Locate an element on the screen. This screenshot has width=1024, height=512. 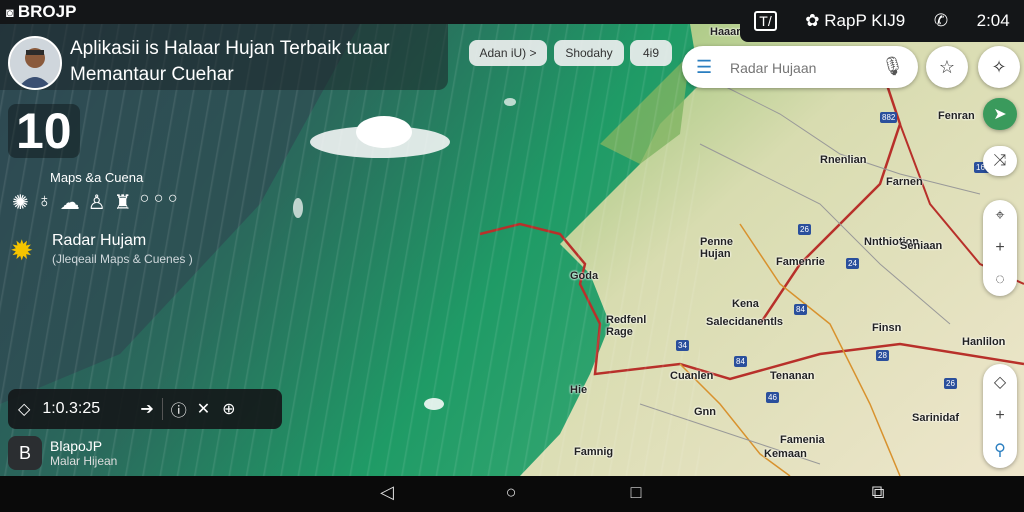
compass-icon: ◇ is located at coordinates (1000, 382).